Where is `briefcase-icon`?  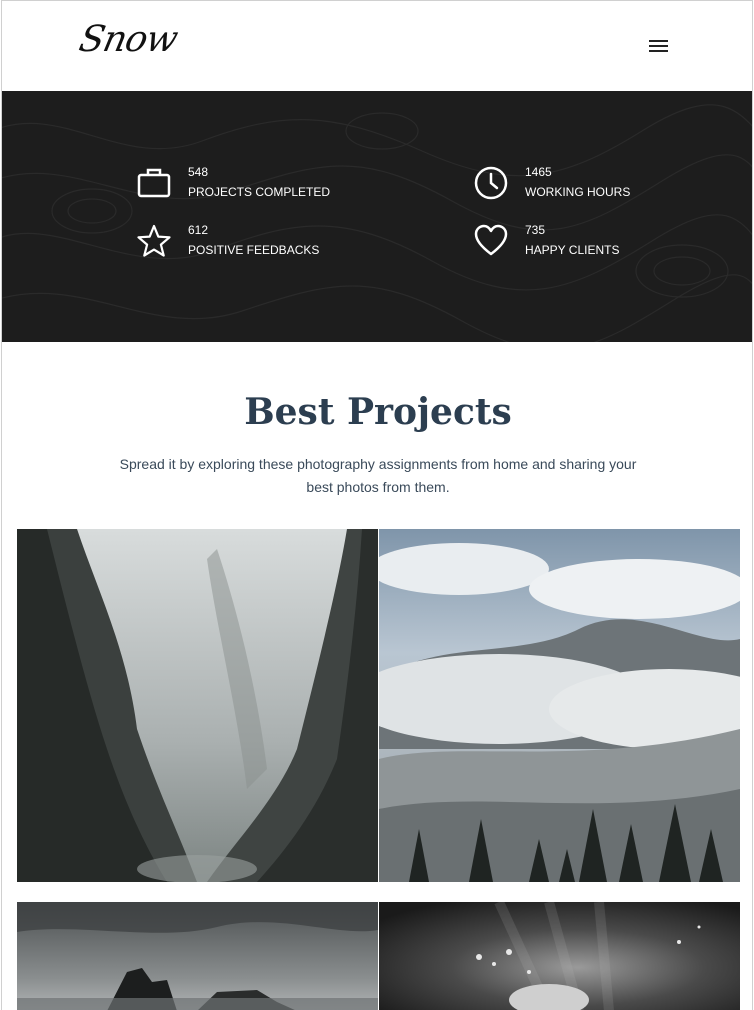
briefcase-icon is located at coordinates (154, 183).